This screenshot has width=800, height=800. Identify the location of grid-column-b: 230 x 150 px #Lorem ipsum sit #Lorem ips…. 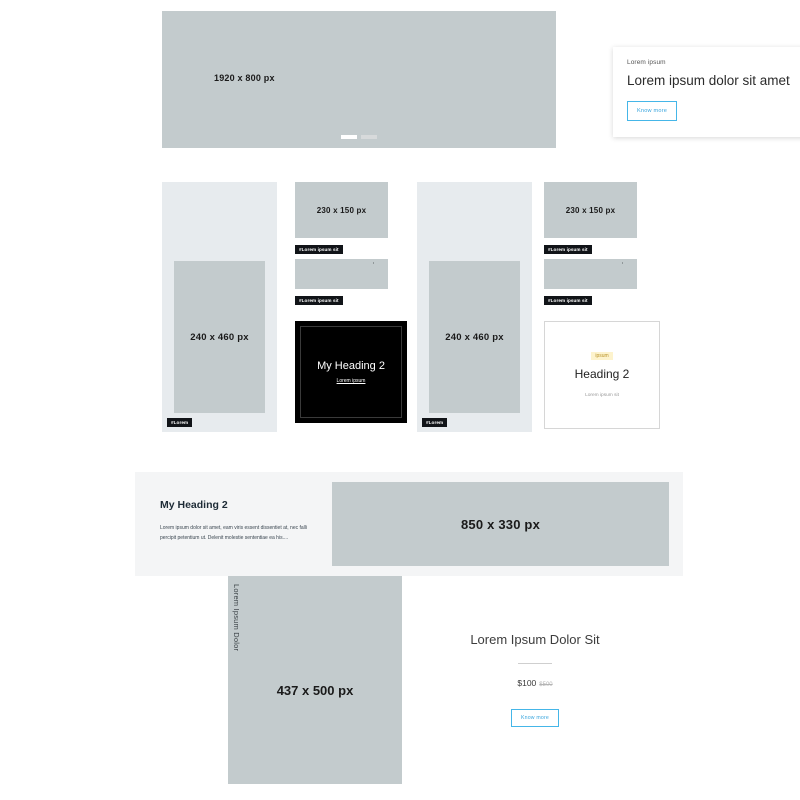
(351, 302).